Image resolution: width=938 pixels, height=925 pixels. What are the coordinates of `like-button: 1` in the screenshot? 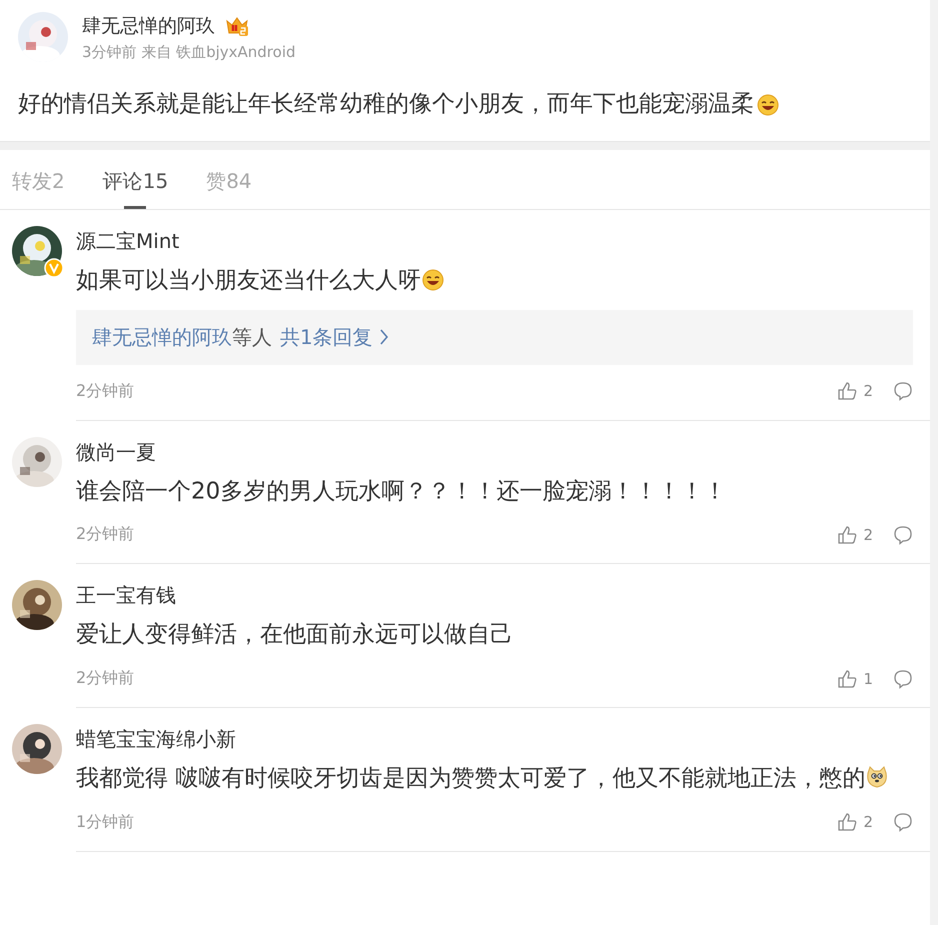 It's located at (855, 678).